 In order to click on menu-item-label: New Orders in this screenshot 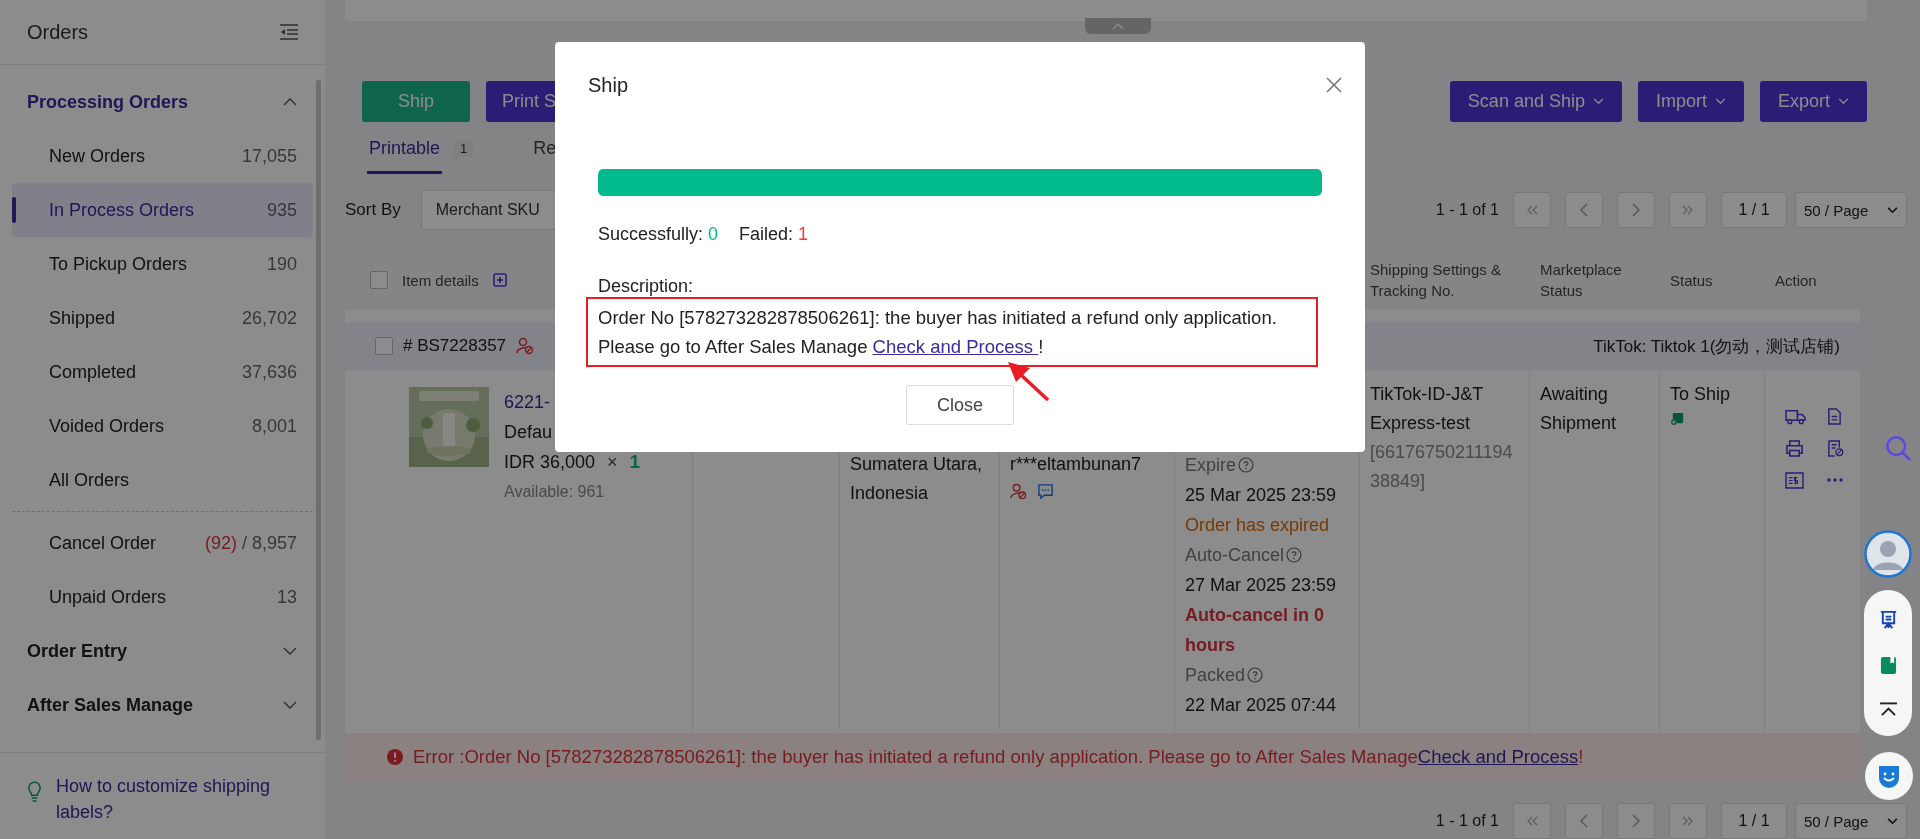, I will do `click(97, 156)`.